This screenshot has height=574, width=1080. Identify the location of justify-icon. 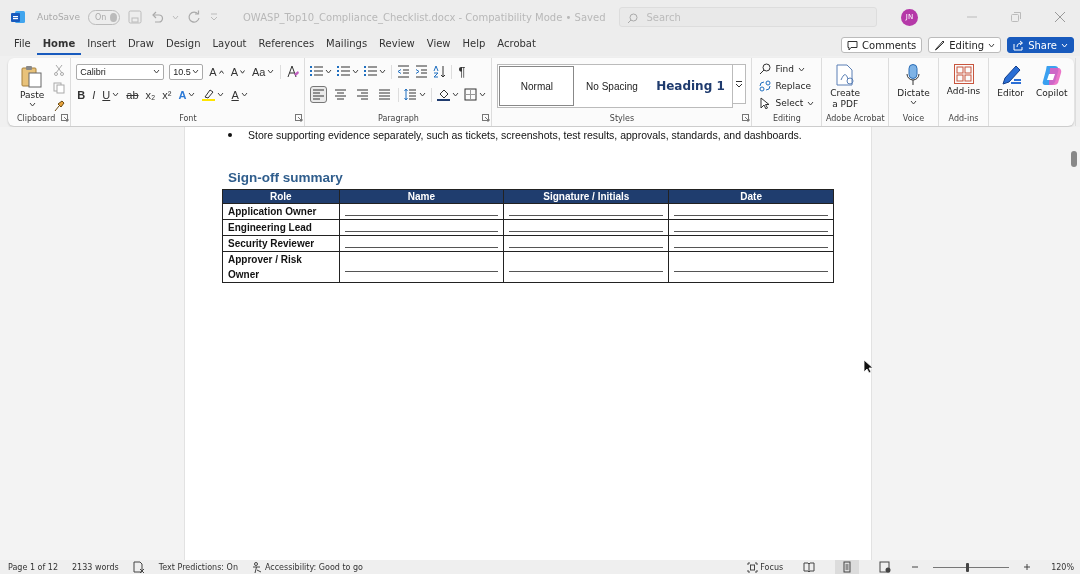
(385, 94).